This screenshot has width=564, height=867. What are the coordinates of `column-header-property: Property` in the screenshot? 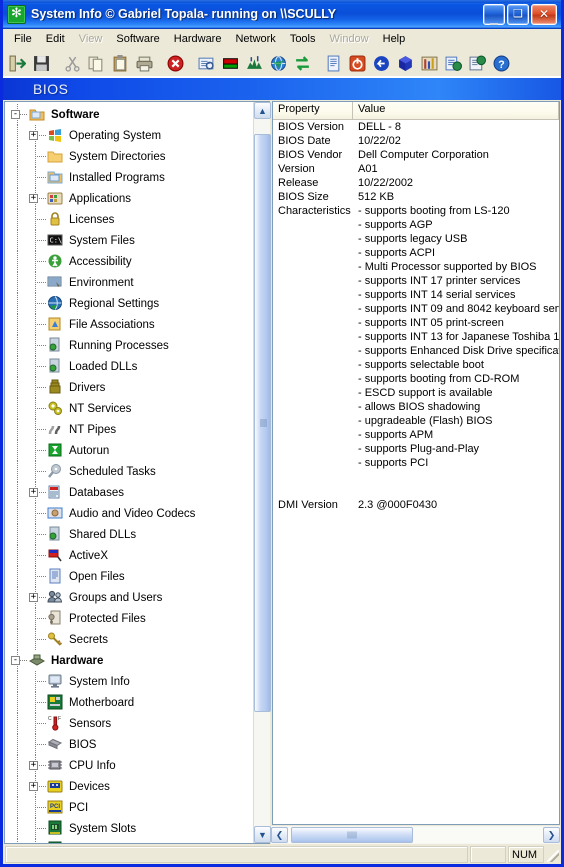 It's located at (313, 110).